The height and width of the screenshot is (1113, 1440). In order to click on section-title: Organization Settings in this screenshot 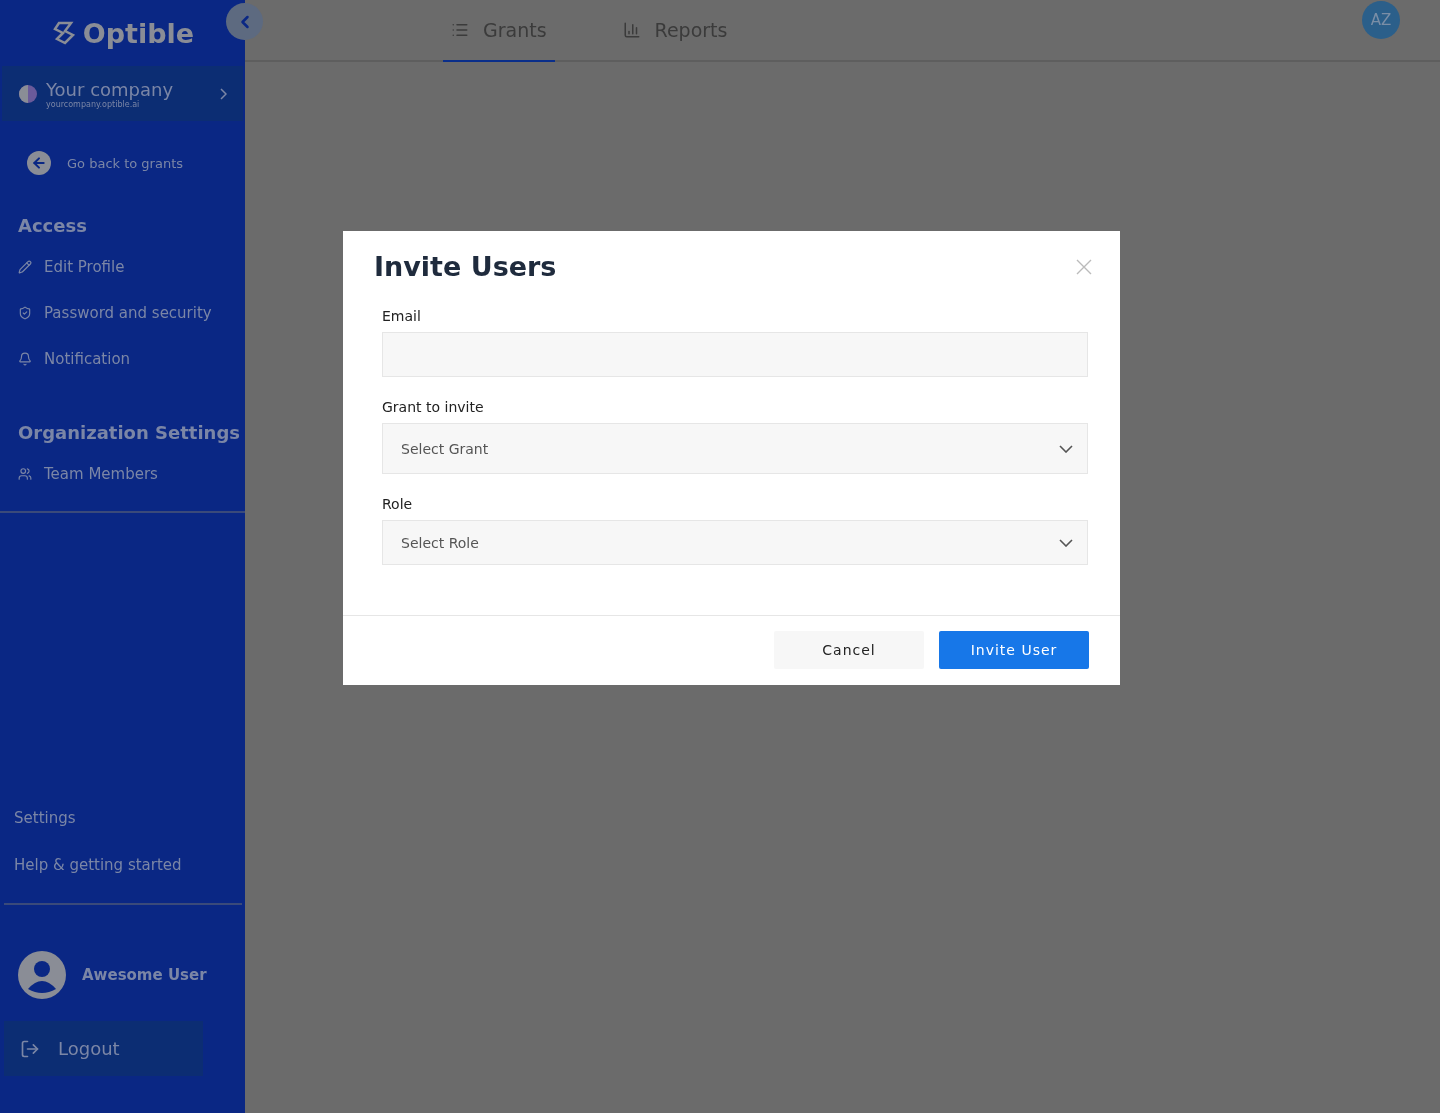, I will do `click(129, 432)`.